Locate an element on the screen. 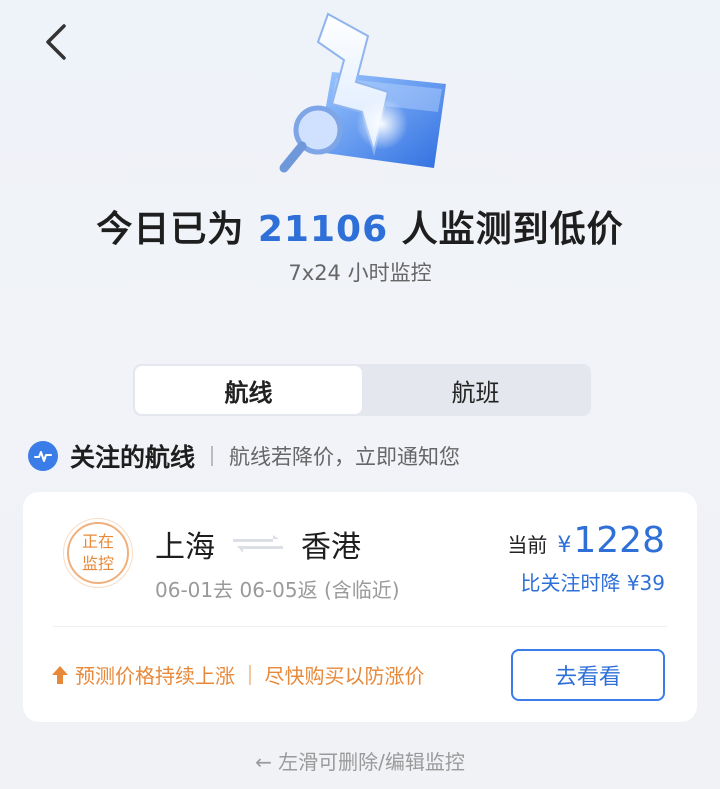 Image resolution: width=720 pixels, height=789 pixels. page-headline: 今日已为 21106 人监测到低价 is located at coordinates (360, 226).